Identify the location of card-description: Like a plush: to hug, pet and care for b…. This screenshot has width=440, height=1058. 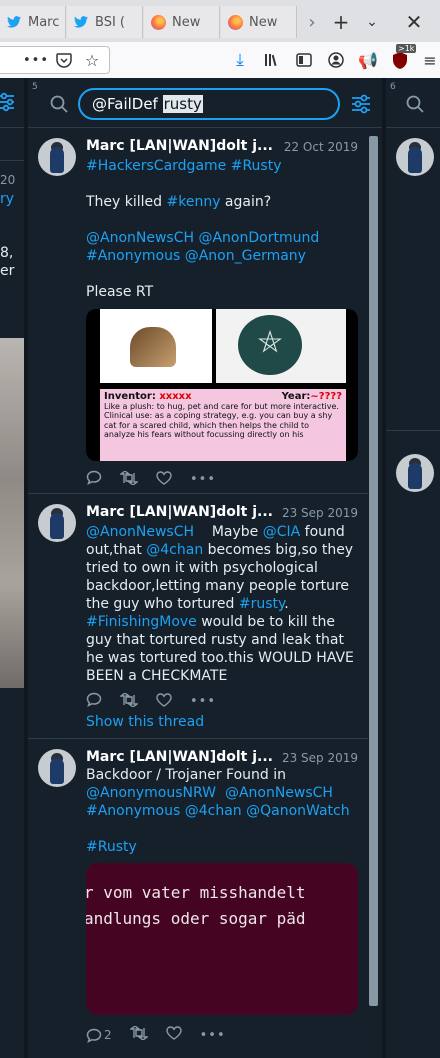
(221, 420).